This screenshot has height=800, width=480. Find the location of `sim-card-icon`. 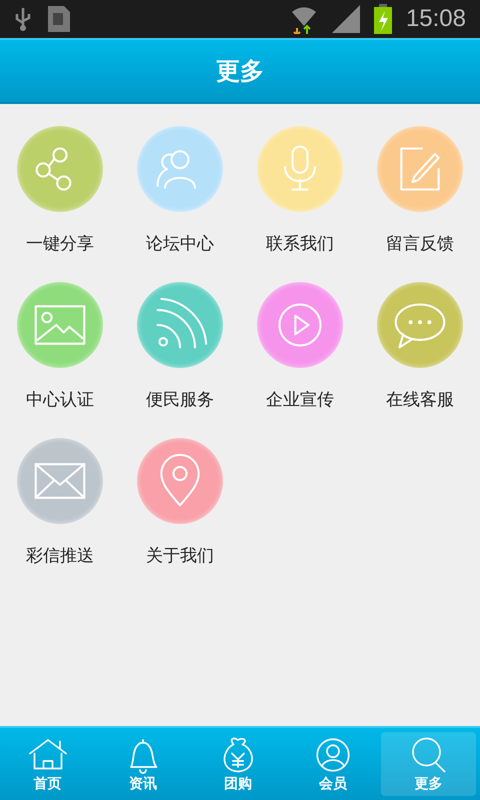

sim-card-icon is located at coordinates (59, 19).